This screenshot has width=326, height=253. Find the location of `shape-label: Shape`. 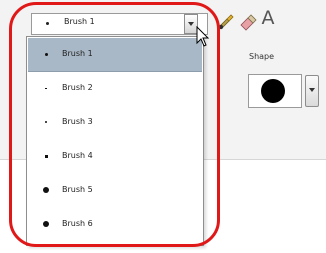

shape-label: Shape is located at coordinates (262, 56).